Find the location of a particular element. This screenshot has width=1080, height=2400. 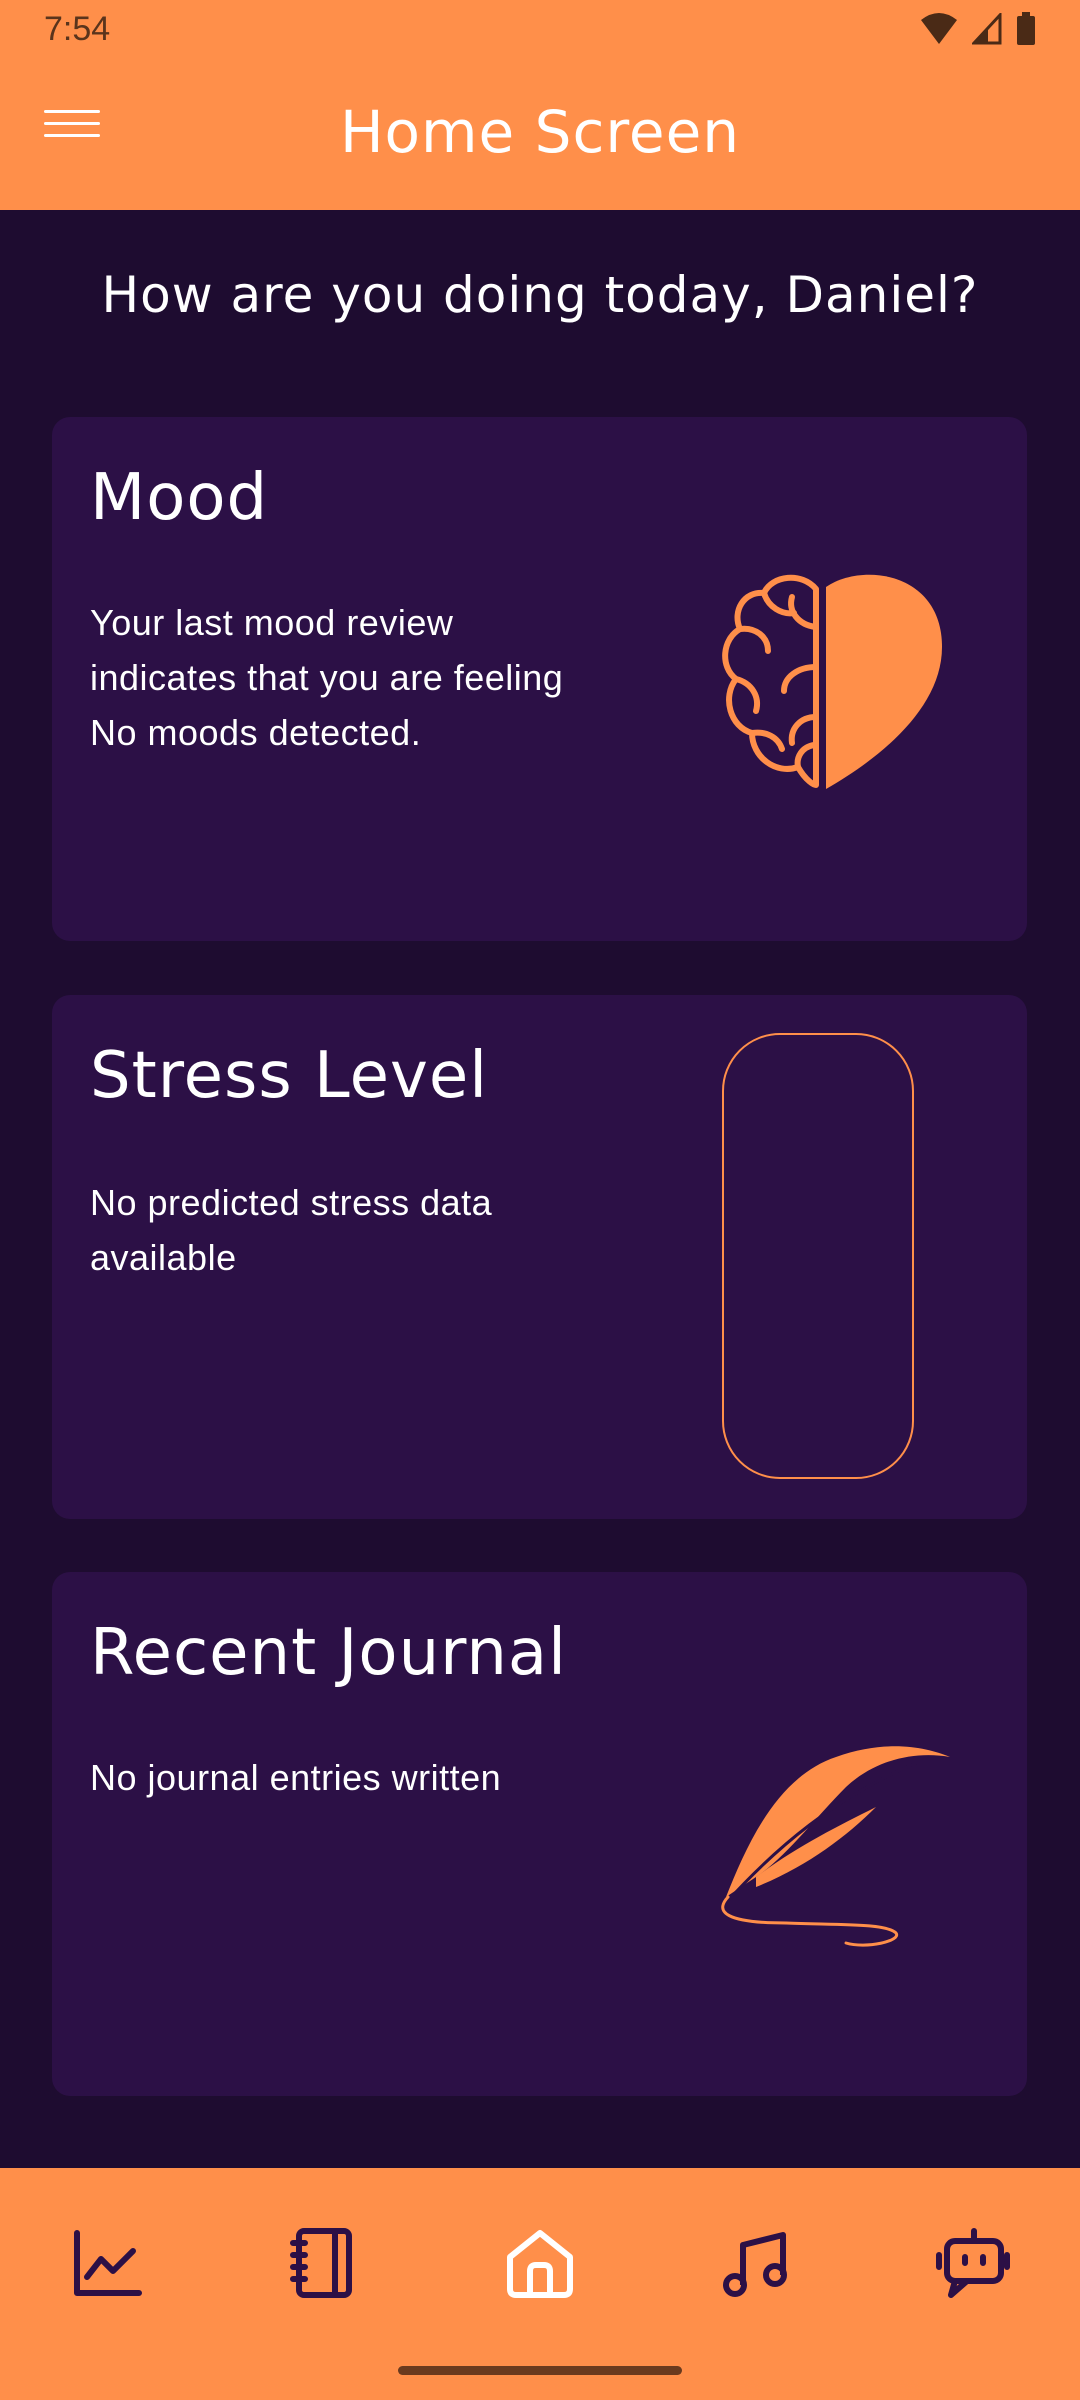

greeting-text: How are you doing today, Daniel? is located at coordinates (540, 295).